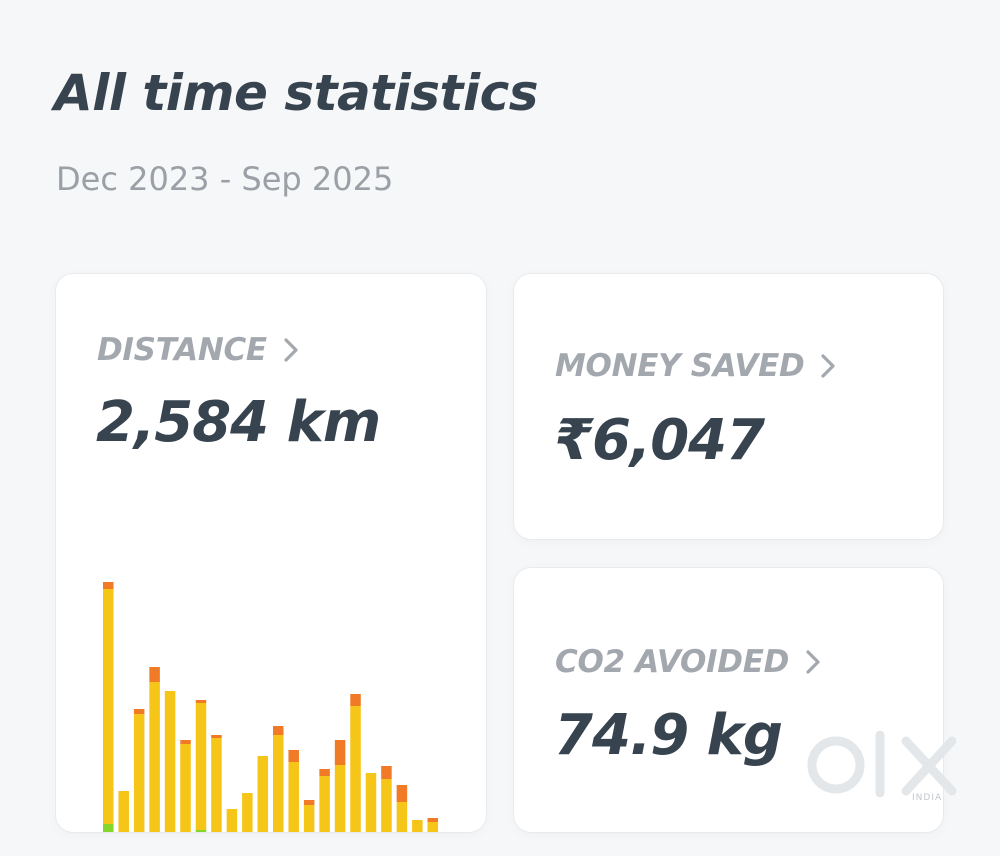  I want to click on co2-avoided-header: CO2 AVOIDED, so click(689, 662).